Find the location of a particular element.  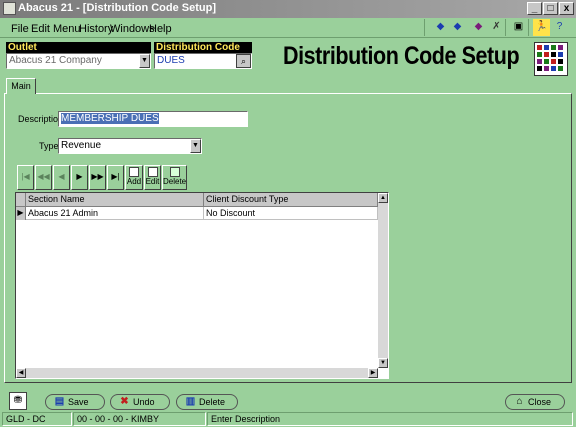

exit-runner-icon: 🏃 is located at coordinates (541, 27).